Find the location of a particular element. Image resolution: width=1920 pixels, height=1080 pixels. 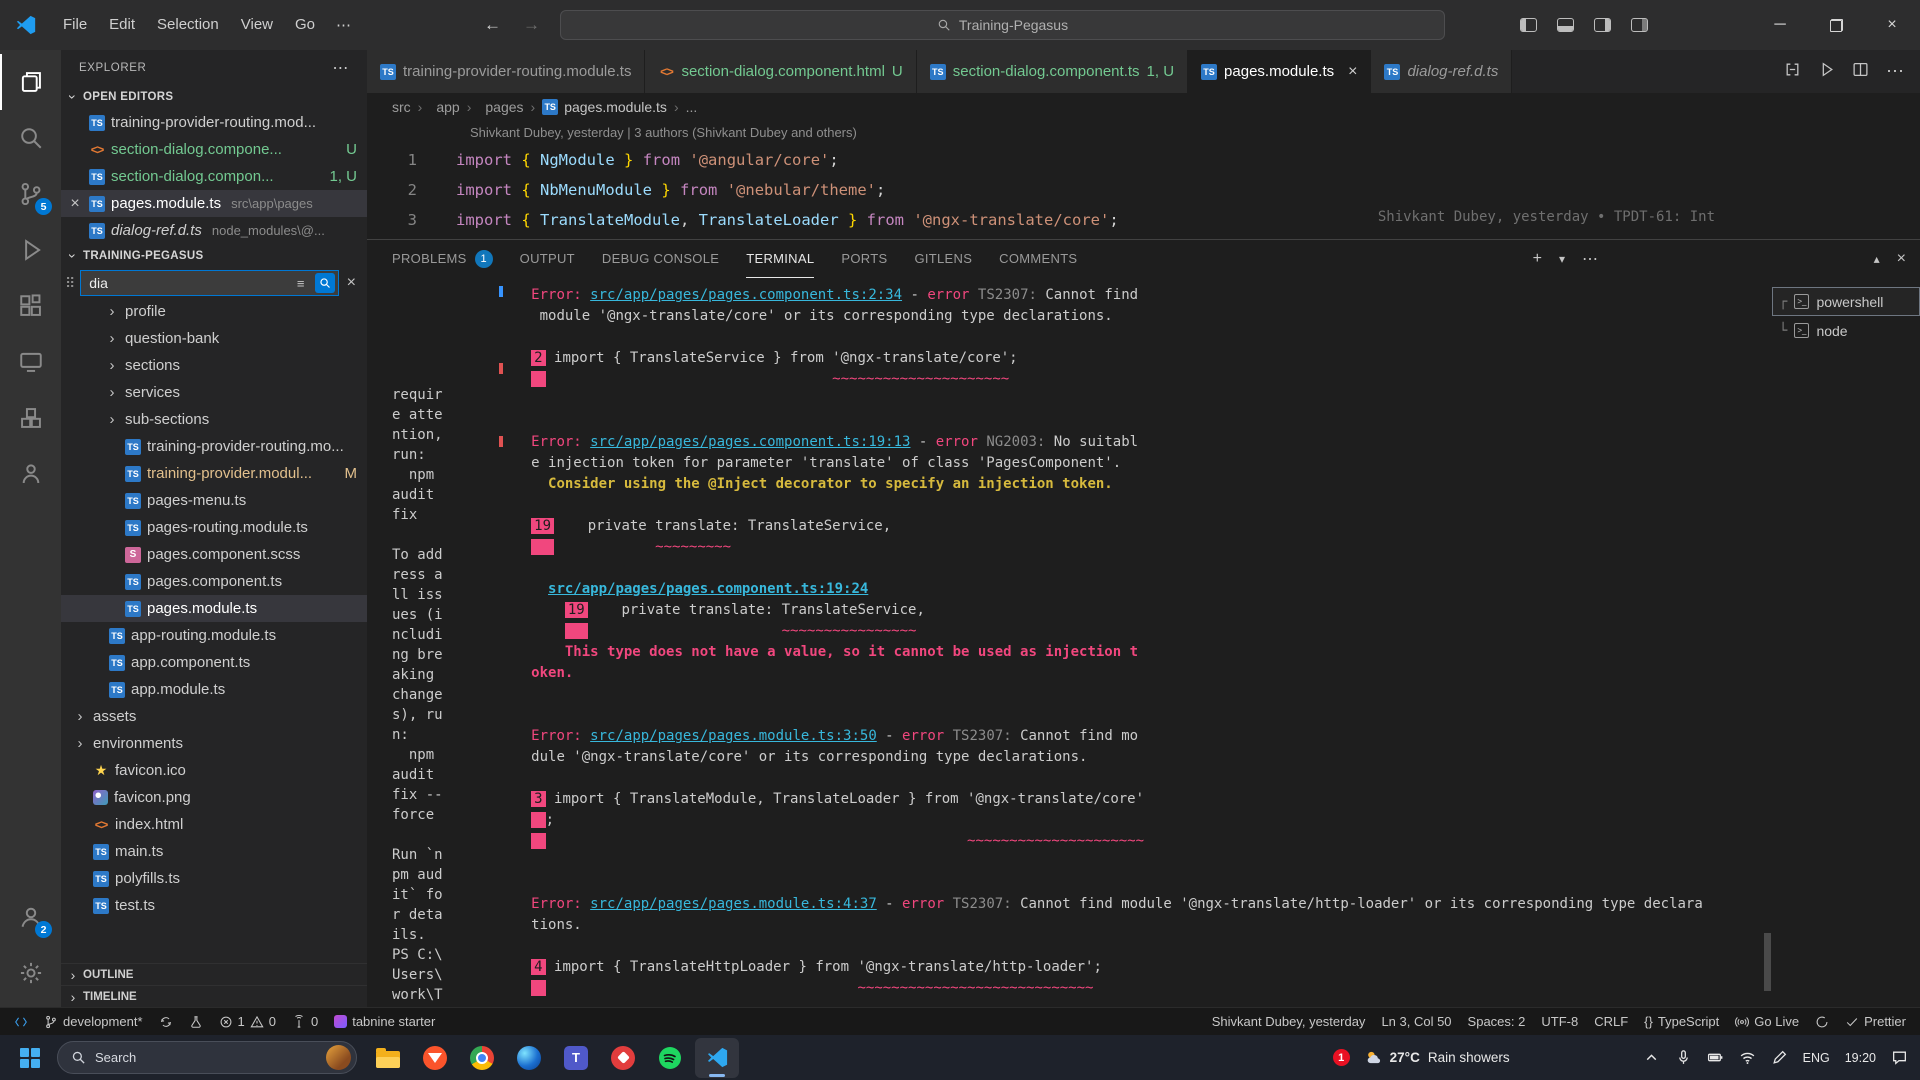

toggle-primary-sidebar-icon is located at coordinates (1528, 25).